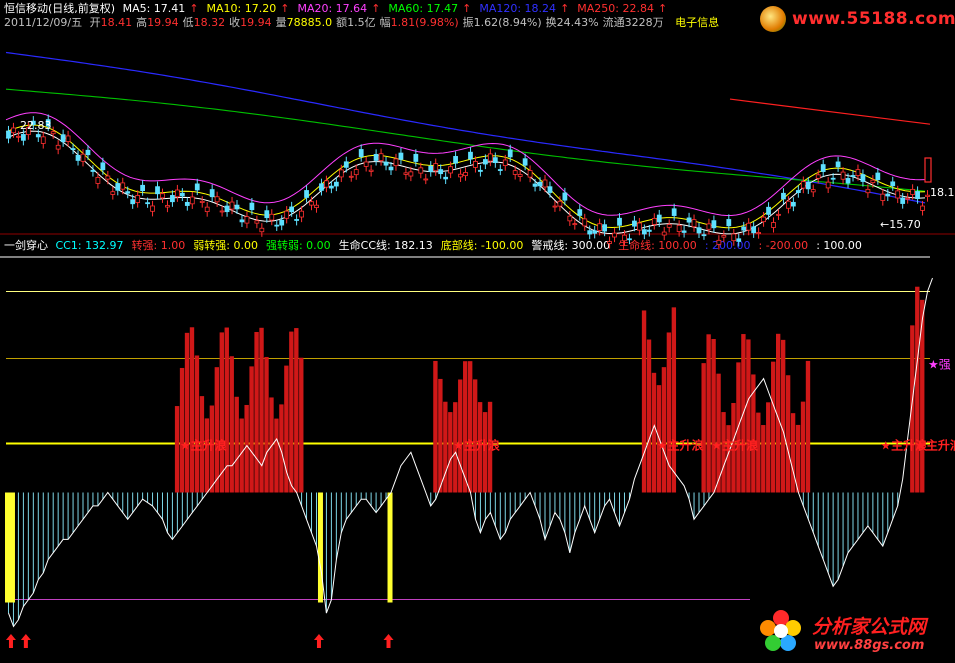 The image size is (955, 663). I want to click on low-mark: ←15.70, so click(900, 224).